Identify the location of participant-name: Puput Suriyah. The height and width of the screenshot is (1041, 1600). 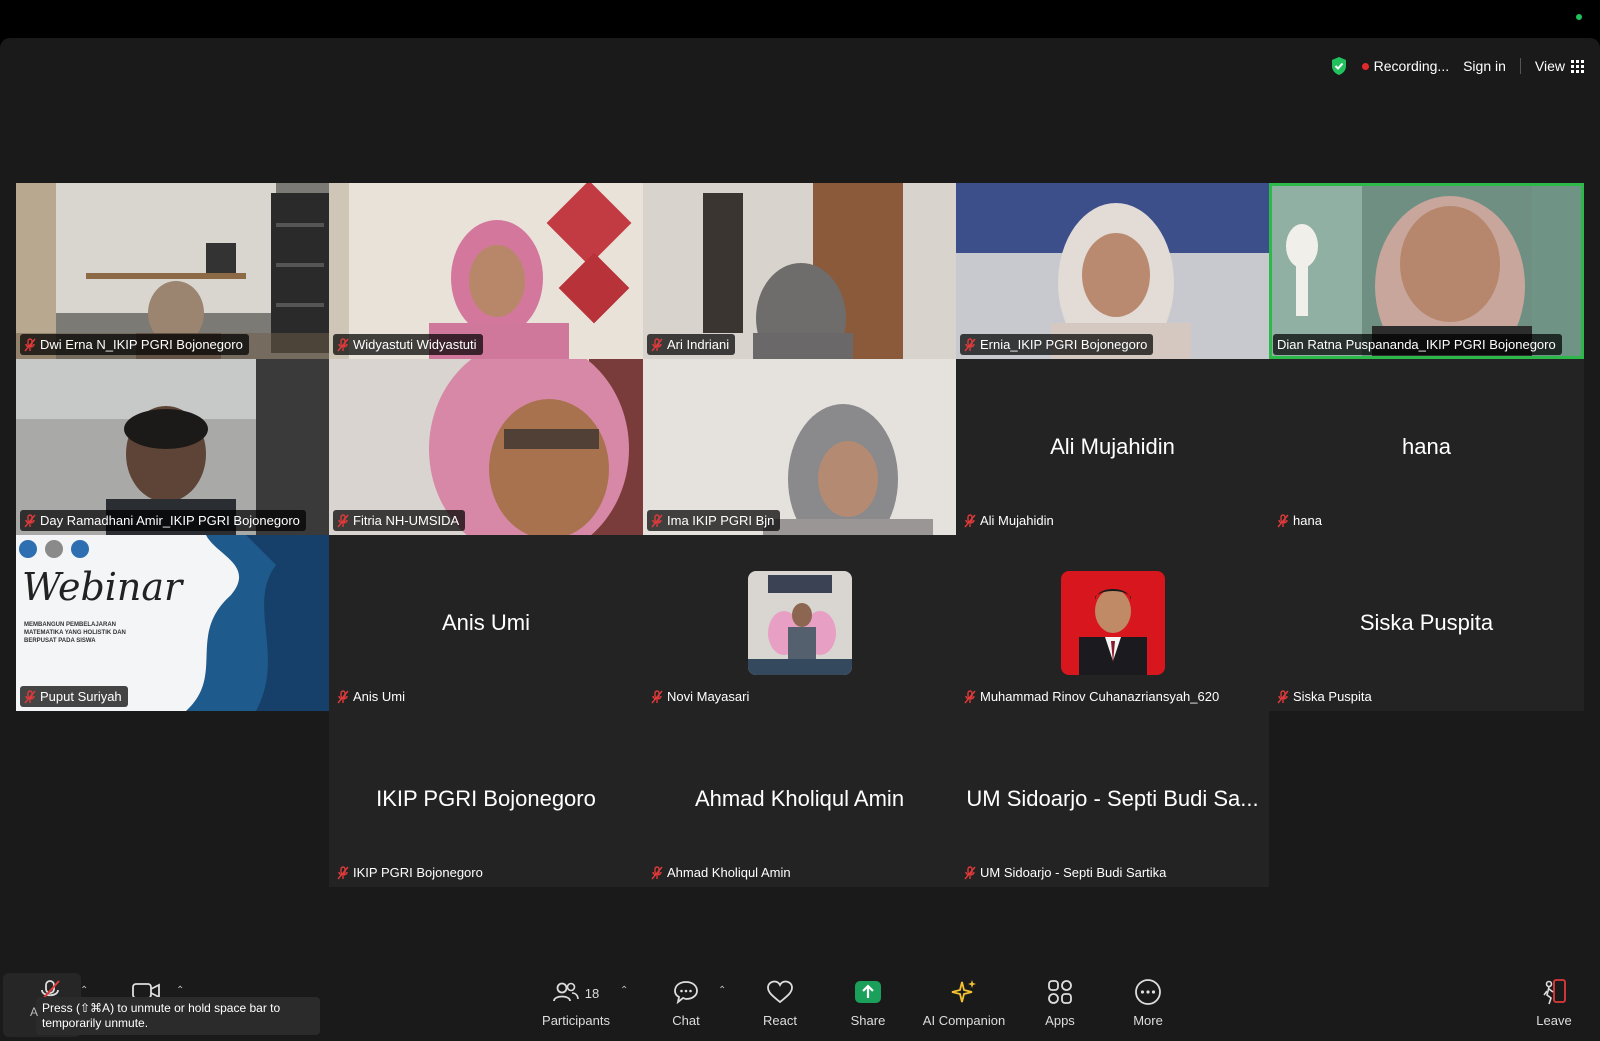
(81, 696).